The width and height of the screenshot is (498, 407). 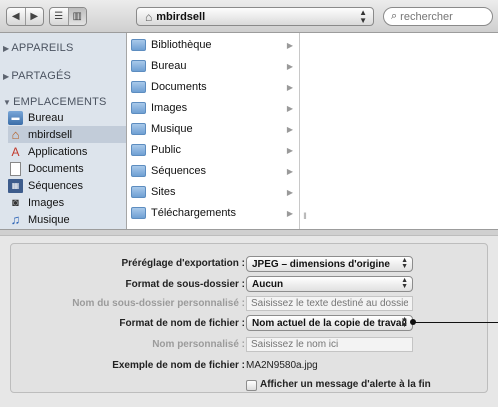 What do you see at coordinates (329, 284) in the screenshot?
I see `subfolder-format-popup: Aucun ▲ ▼` at bounding box center [329, 284].